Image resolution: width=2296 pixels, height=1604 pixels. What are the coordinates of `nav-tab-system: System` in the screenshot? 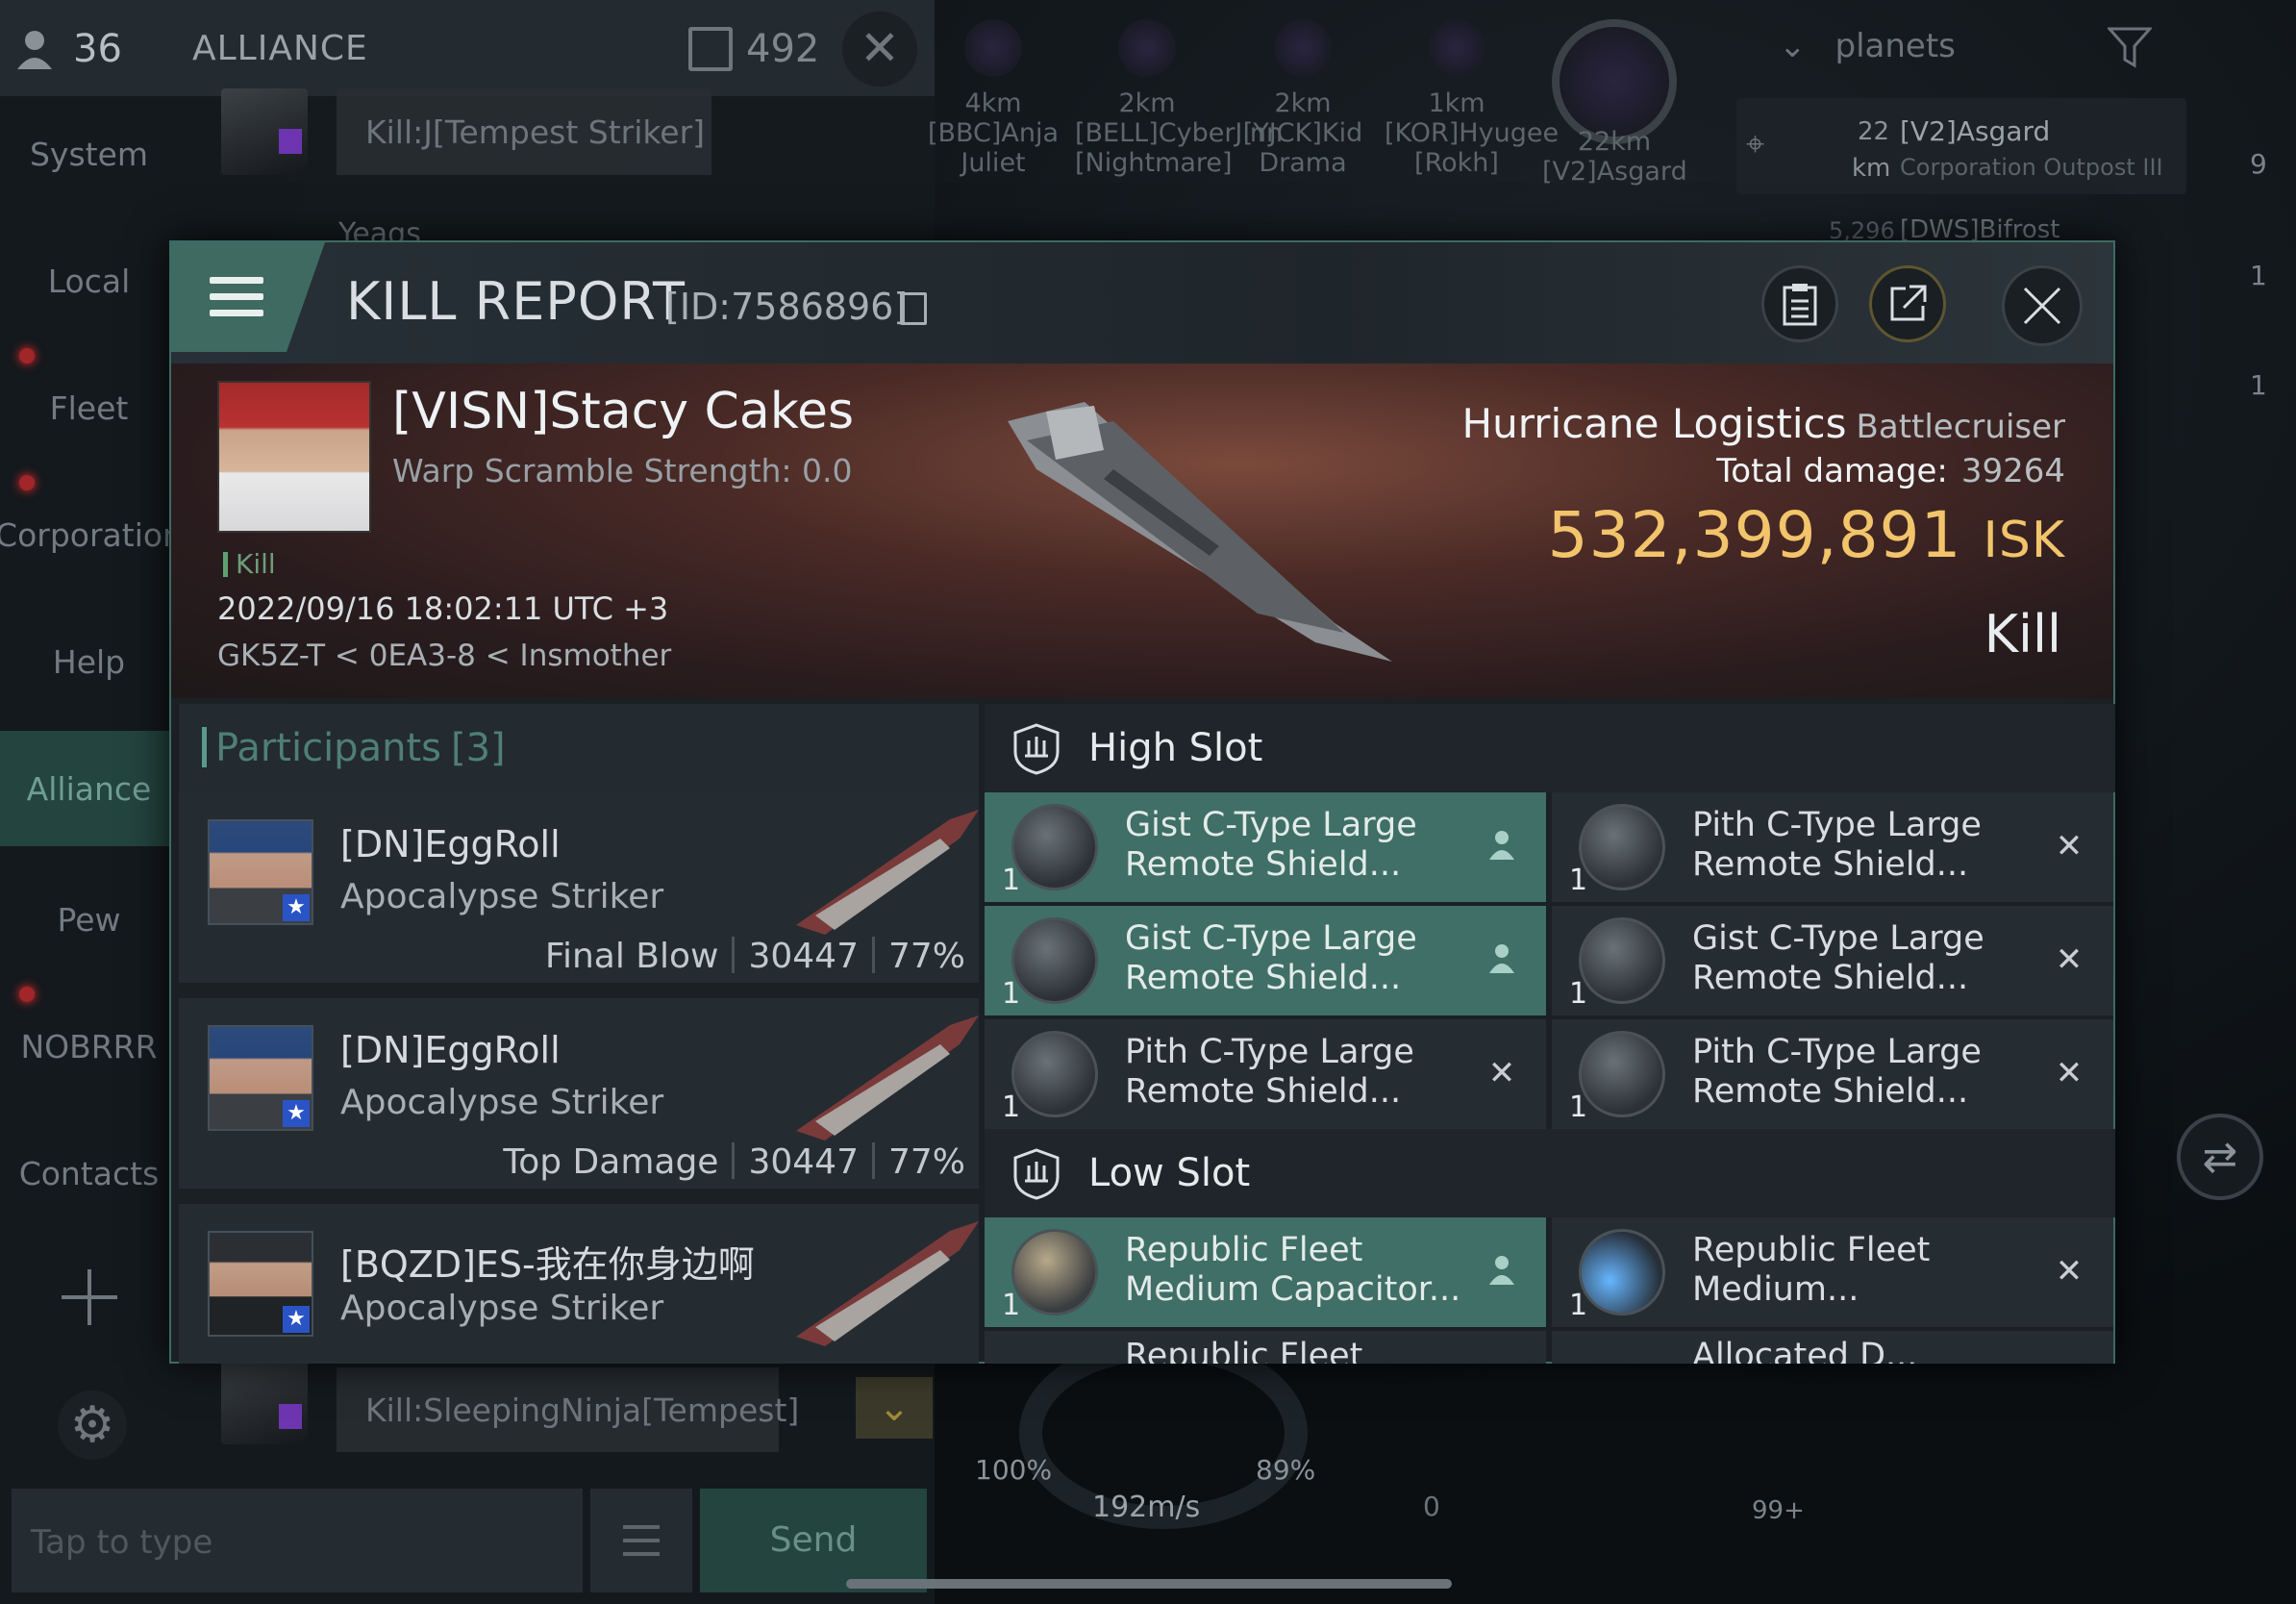 It's located at (89, 154).